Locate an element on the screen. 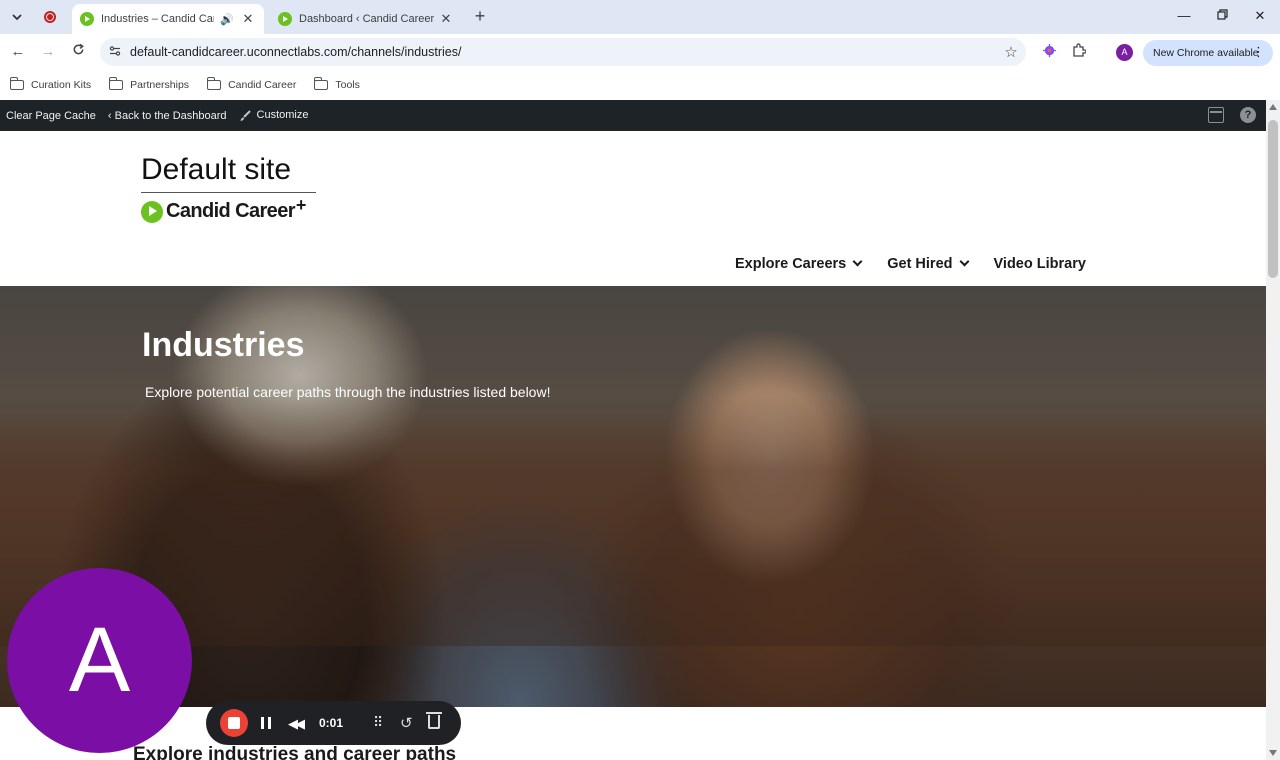 Image resolution: width=1280 pixels, height=760 pixels. nav-video-library: Video Library is located at coordinates (1040, 264).